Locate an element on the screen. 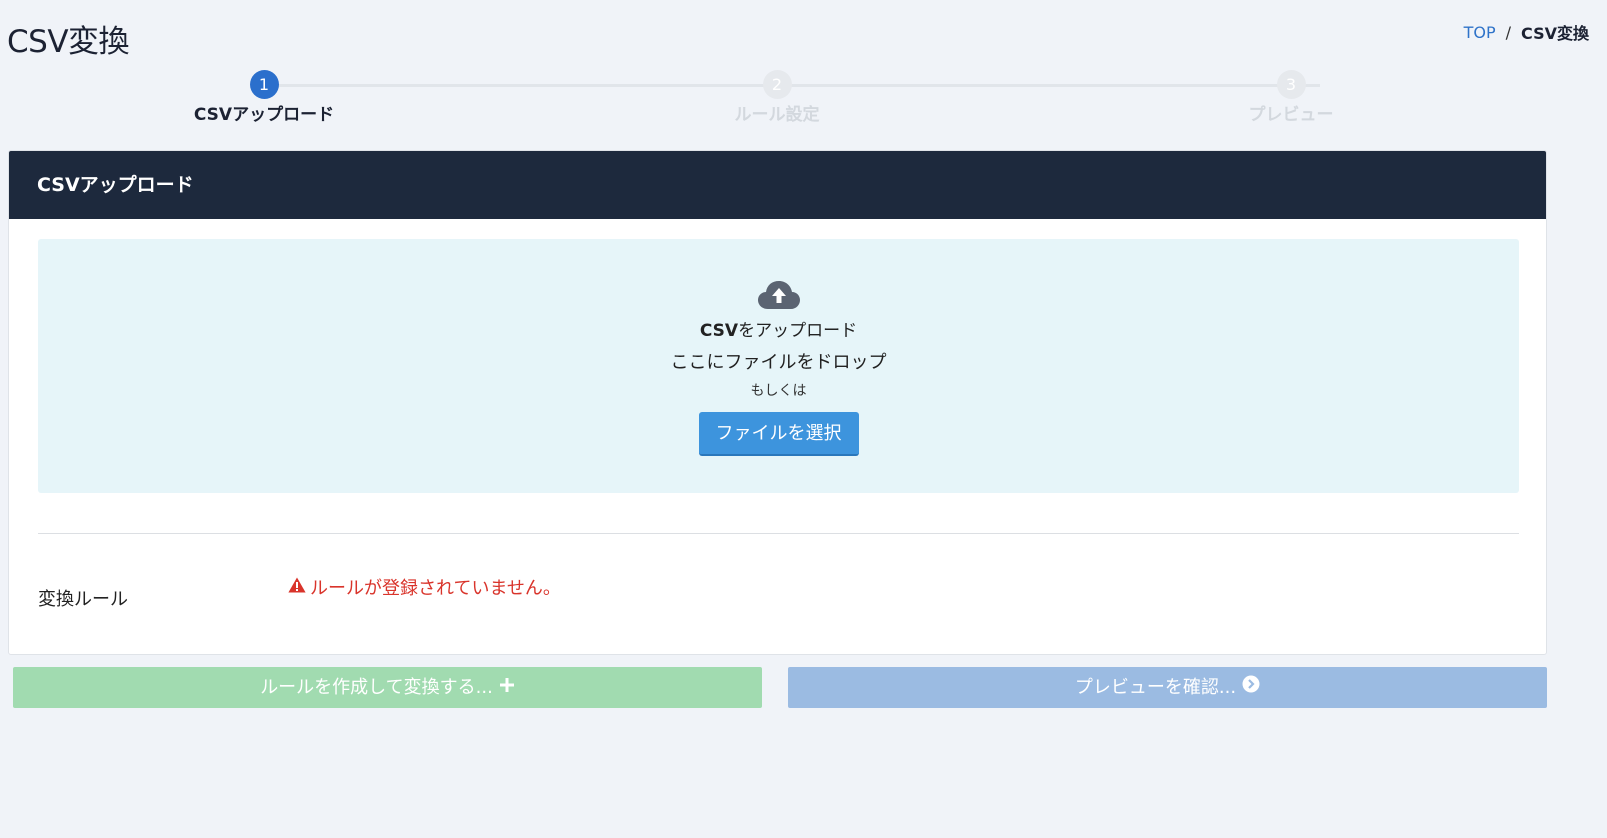  card-header-title: CSVアップロード is located at coordinates (777, 185).